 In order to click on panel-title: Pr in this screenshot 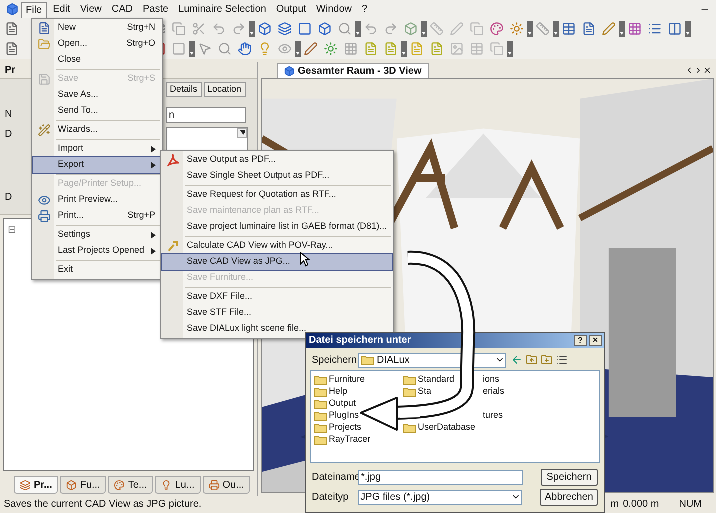, I will do `click(10, 71)`.